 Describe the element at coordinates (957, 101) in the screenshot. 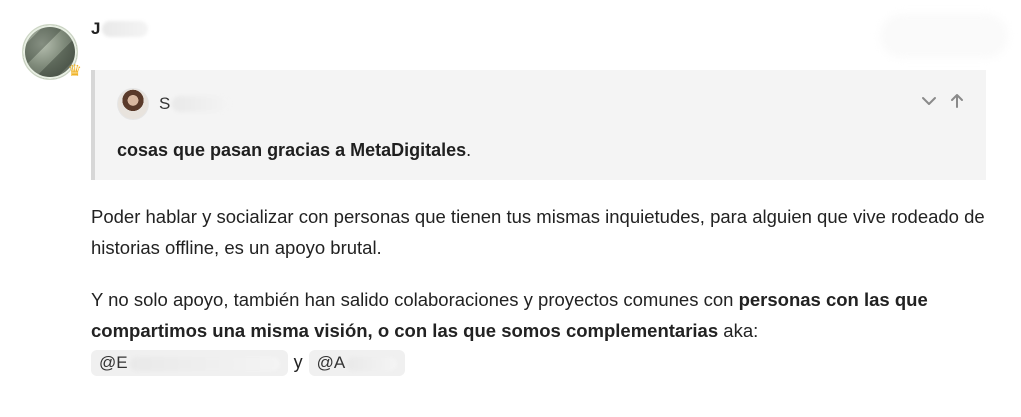

I see `arrow-up-icon` at that location.